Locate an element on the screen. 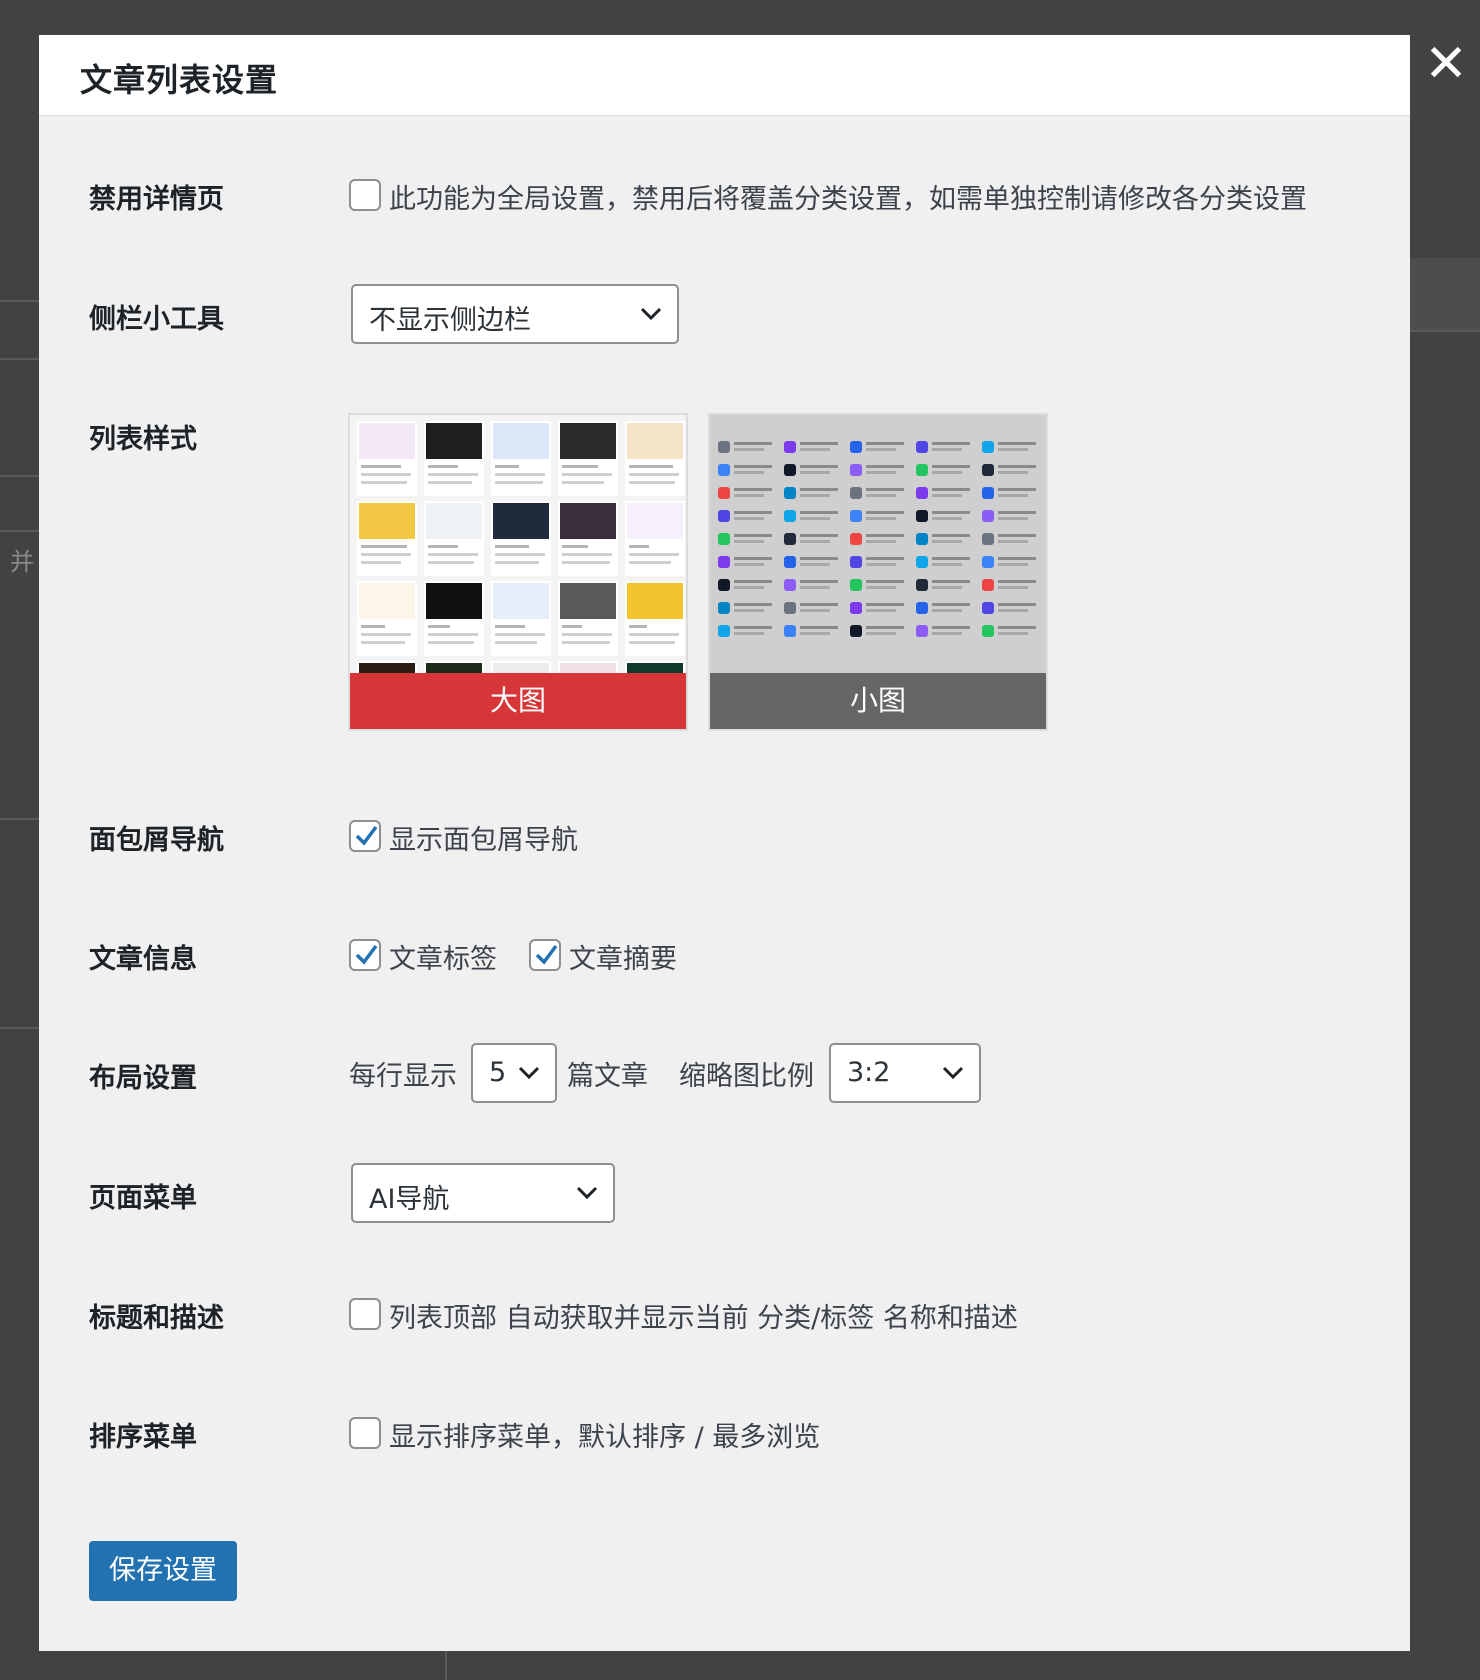 The width and height of the screenshot is (1480, 1680). label-layout: 布局设置 is located at coordinates (143, 1078).